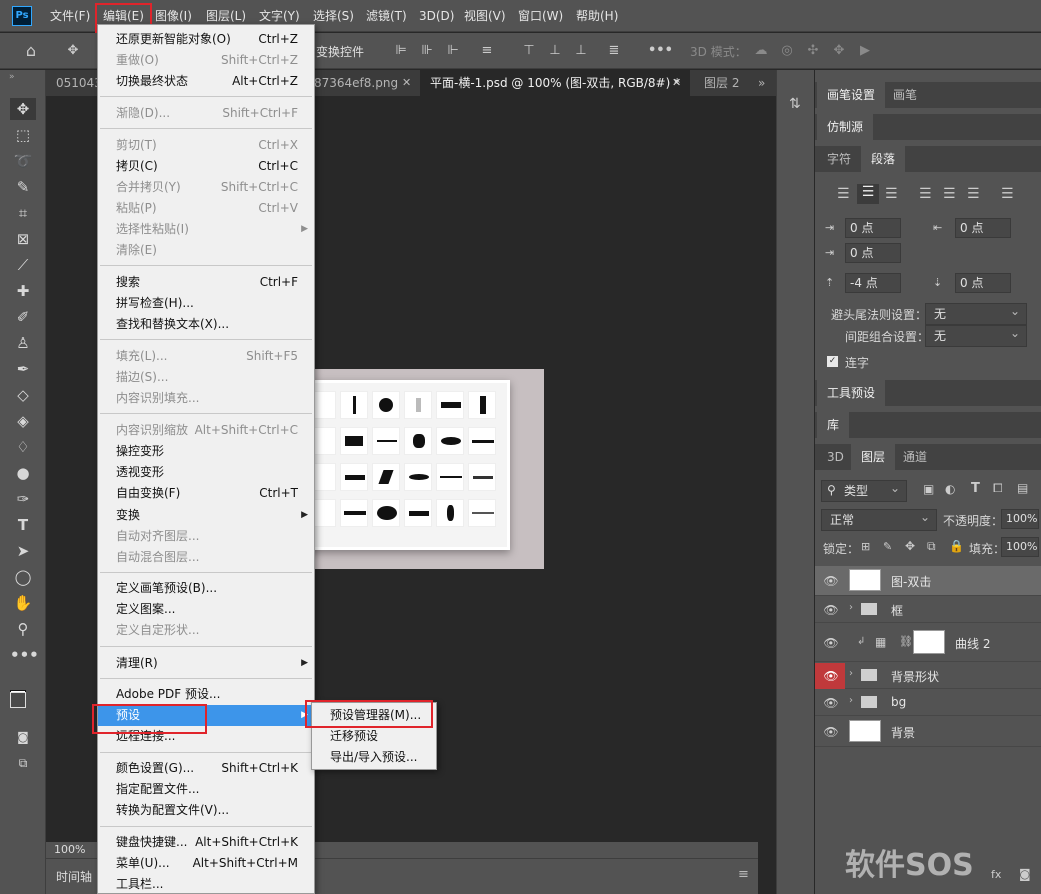 Image resolution: width=1041 pixels, height=894 pixels. Describe the element at coordinates (70, 16) in the screenshot. I see `menu-file: 文件(F)` at that location.